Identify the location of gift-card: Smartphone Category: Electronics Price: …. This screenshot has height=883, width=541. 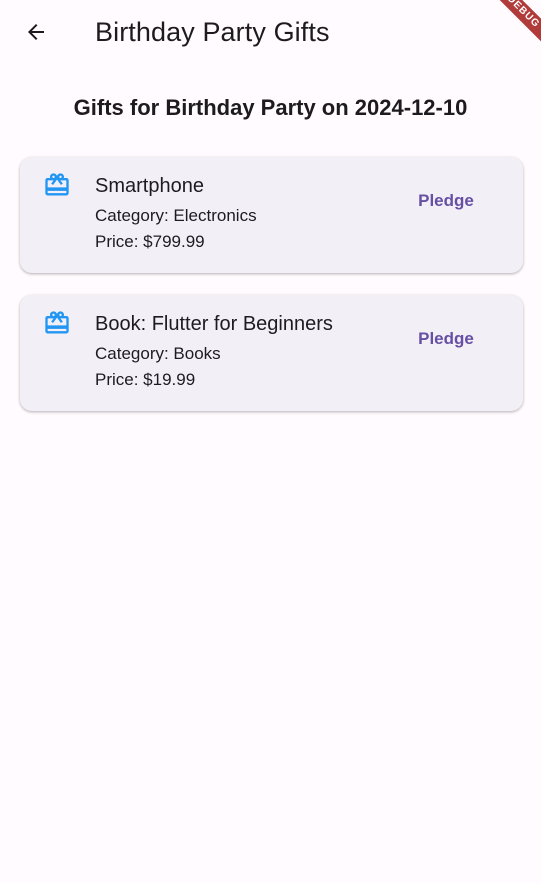
(271, 215).